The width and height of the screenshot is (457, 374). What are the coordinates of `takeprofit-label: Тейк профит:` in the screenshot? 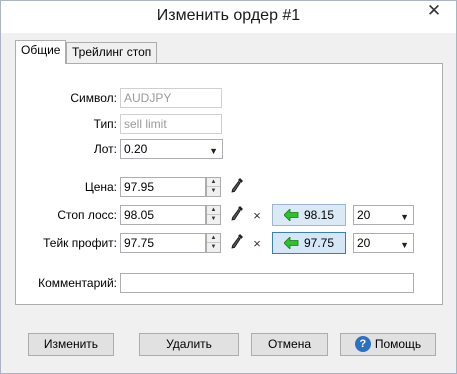 It's located at (80, 243).